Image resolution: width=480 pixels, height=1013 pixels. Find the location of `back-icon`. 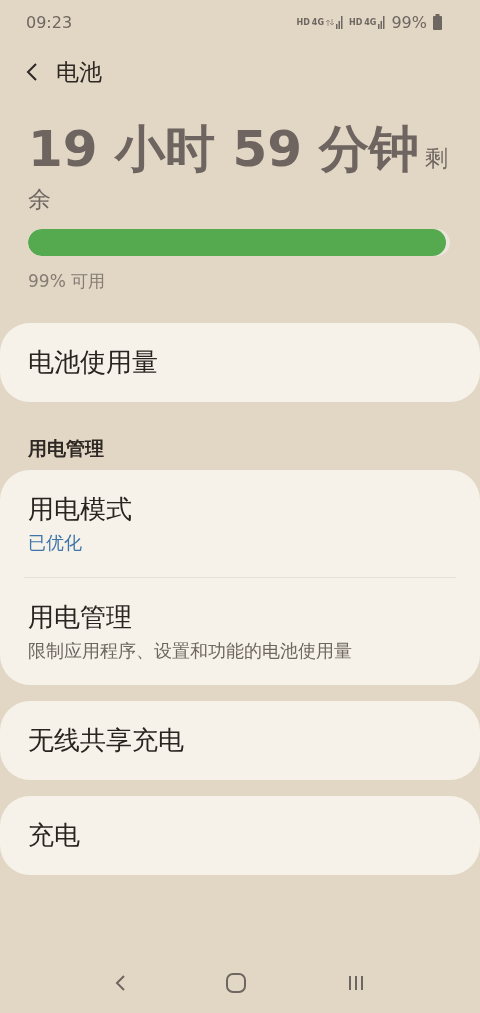

back-icon is located at coordinates (32, 72).